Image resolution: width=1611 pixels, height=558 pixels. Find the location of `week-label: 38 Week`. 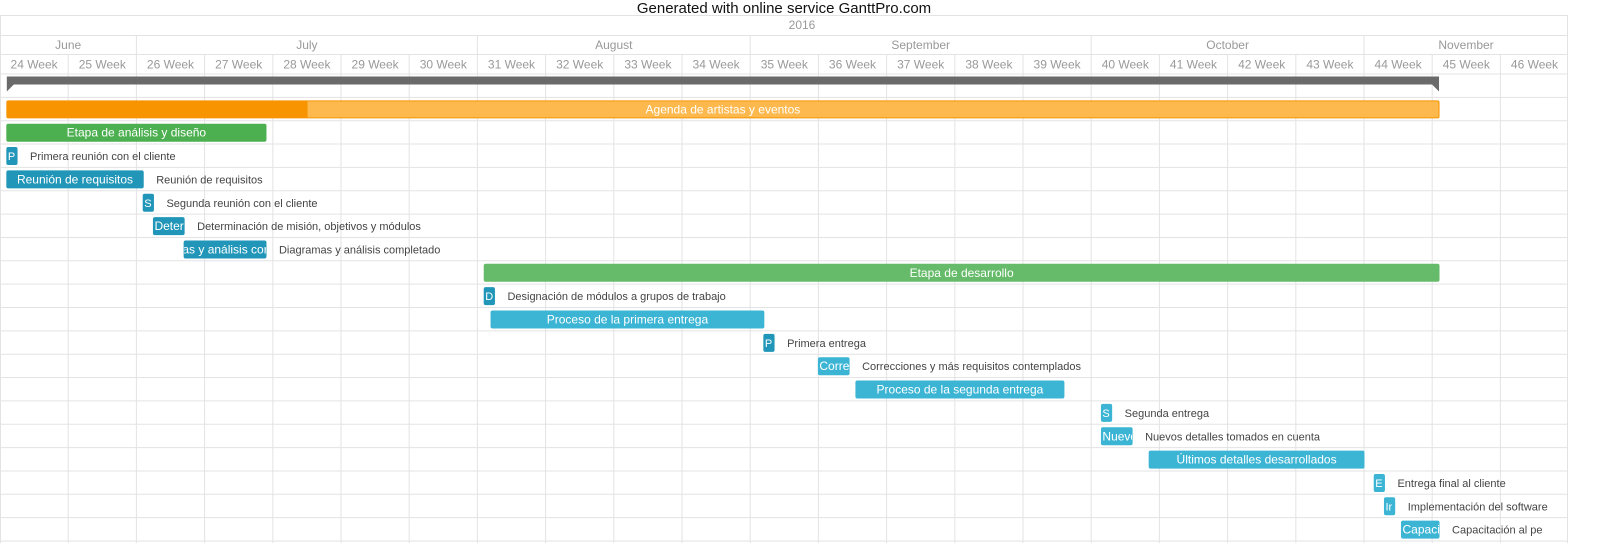

week-label: 38 Week is located at coordinates (989, 65).